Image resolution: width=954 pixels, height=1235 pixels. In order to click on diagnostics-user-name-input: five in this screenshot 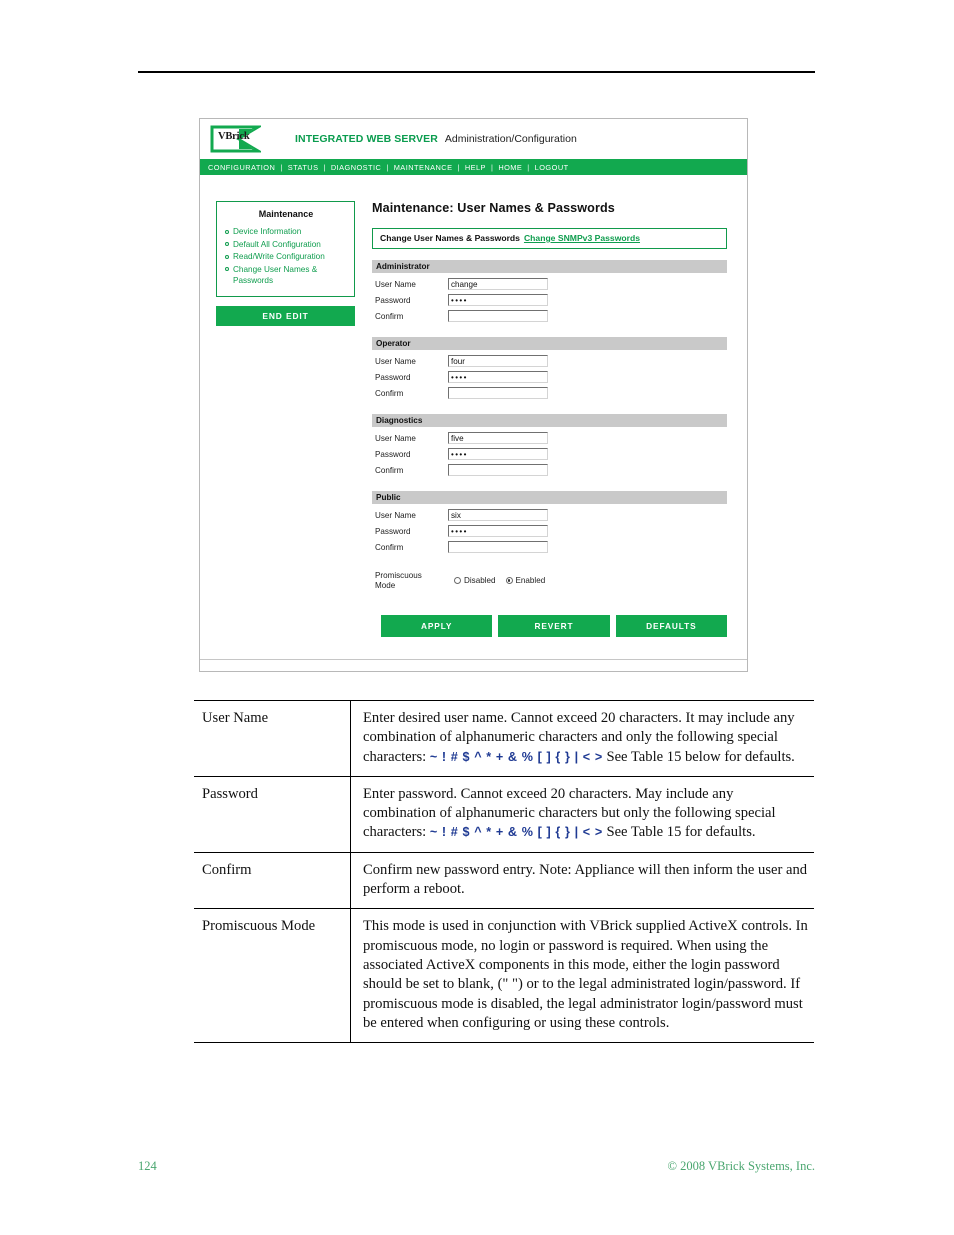, I will do `click(498, 438)`.